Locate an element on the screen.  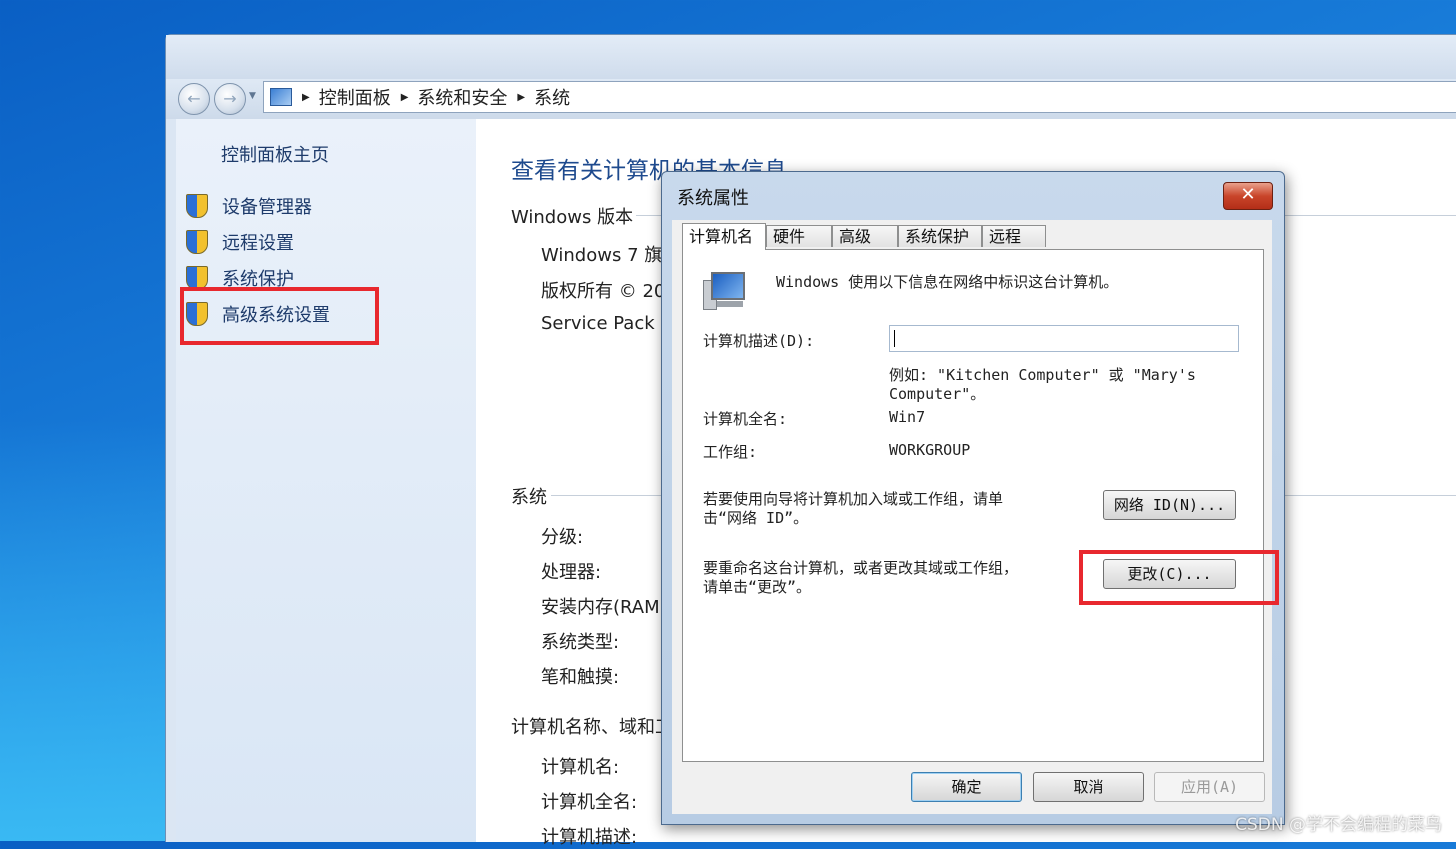
service-pack: Service Pack 1 is located at coordinates (606, 323).